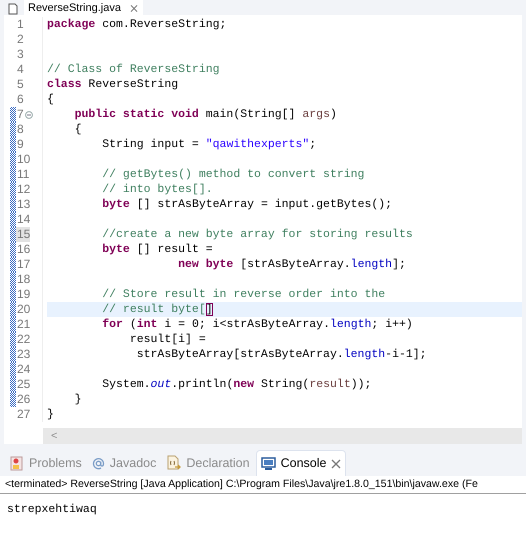 The width and height of the screenshot is (526, 535). Describe the element at coordinates (20, 69) in the screenshot. I see `line-number: 4` at that location.